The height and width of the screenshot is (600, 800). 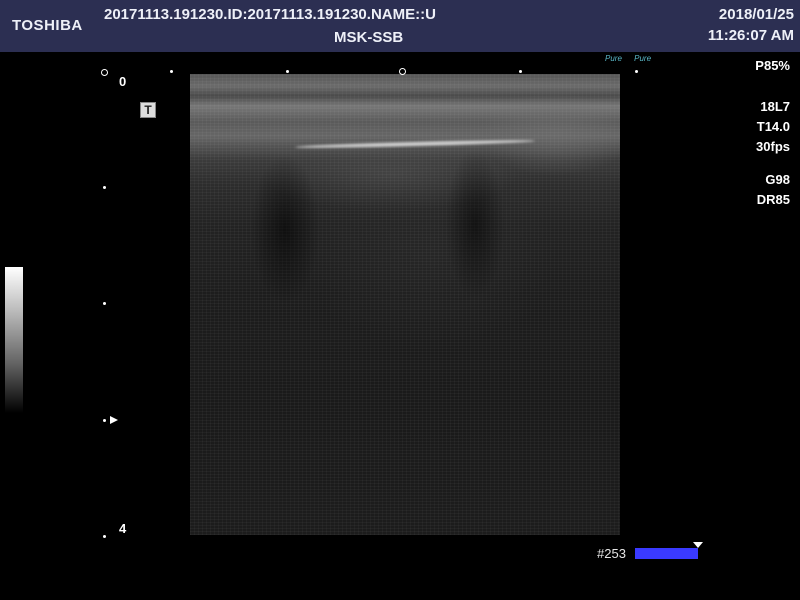 What do you see at coordinates (698, 545) in the screenshot?
I see `cine-position-arrow-icon` at bounding box center [698, 545].